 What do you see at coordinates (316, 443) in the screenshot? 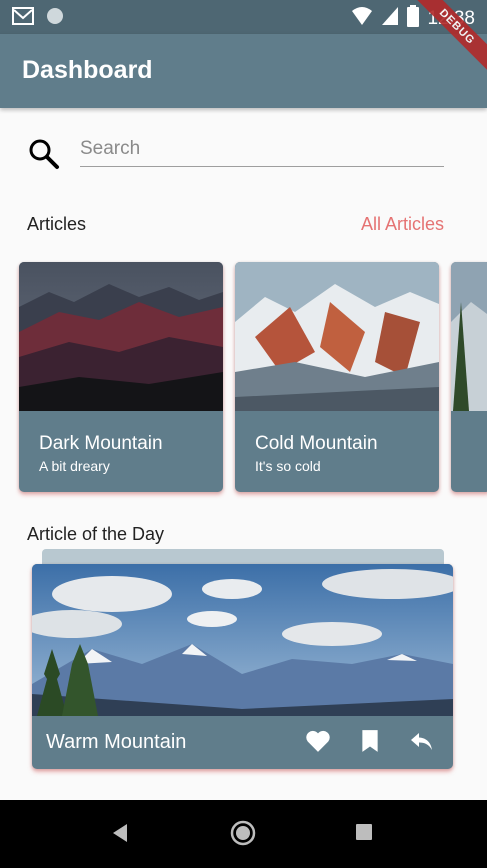
I see `card-title: Cold Mountain` at bounding box center [316, 443].